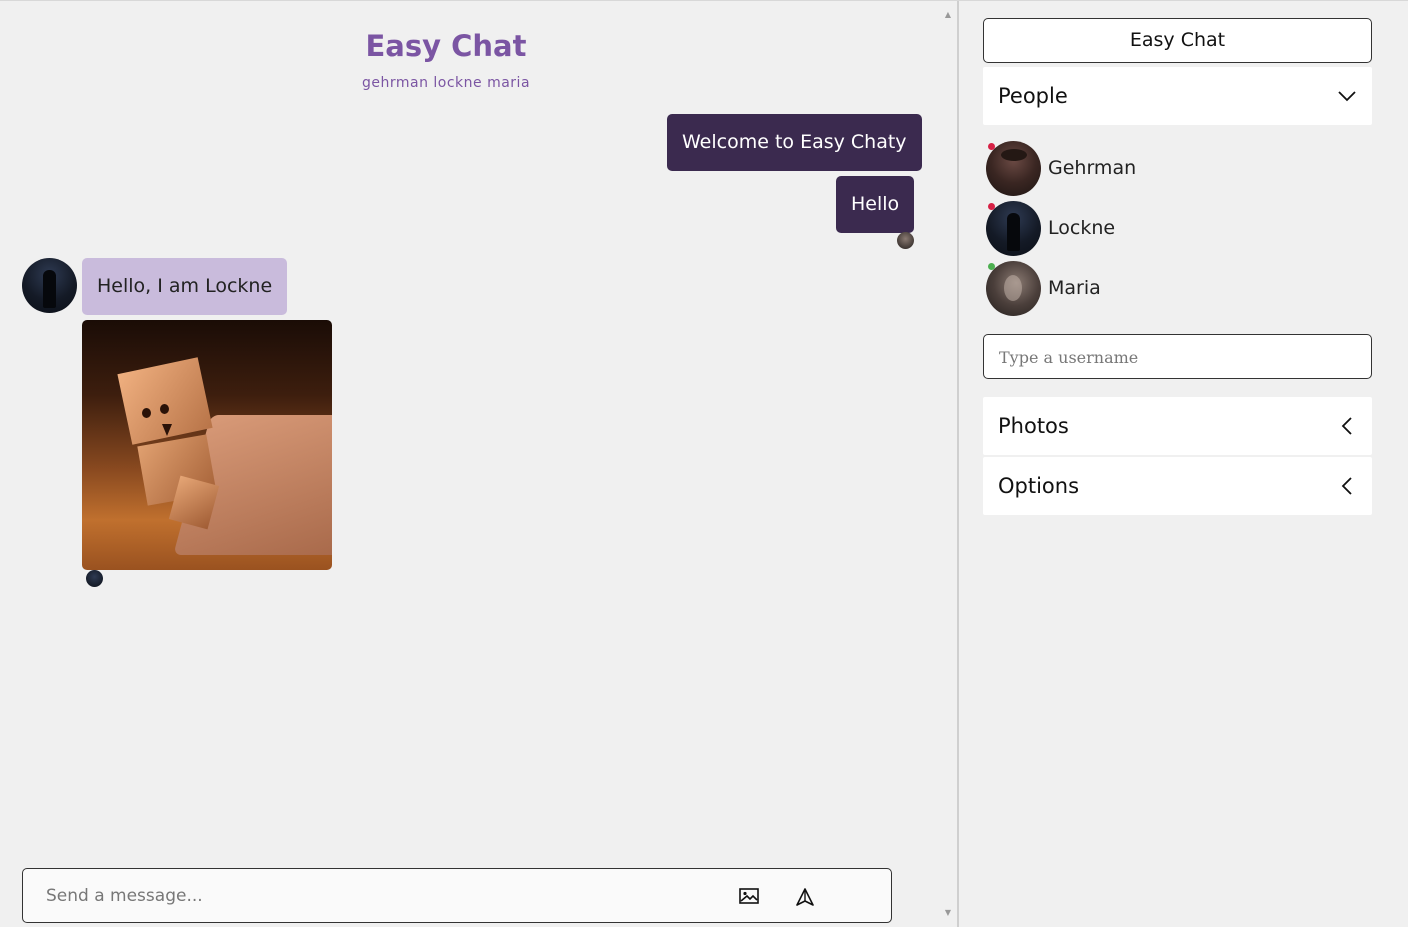  I want to click on options-accordion: Options, so click(1177, 486).